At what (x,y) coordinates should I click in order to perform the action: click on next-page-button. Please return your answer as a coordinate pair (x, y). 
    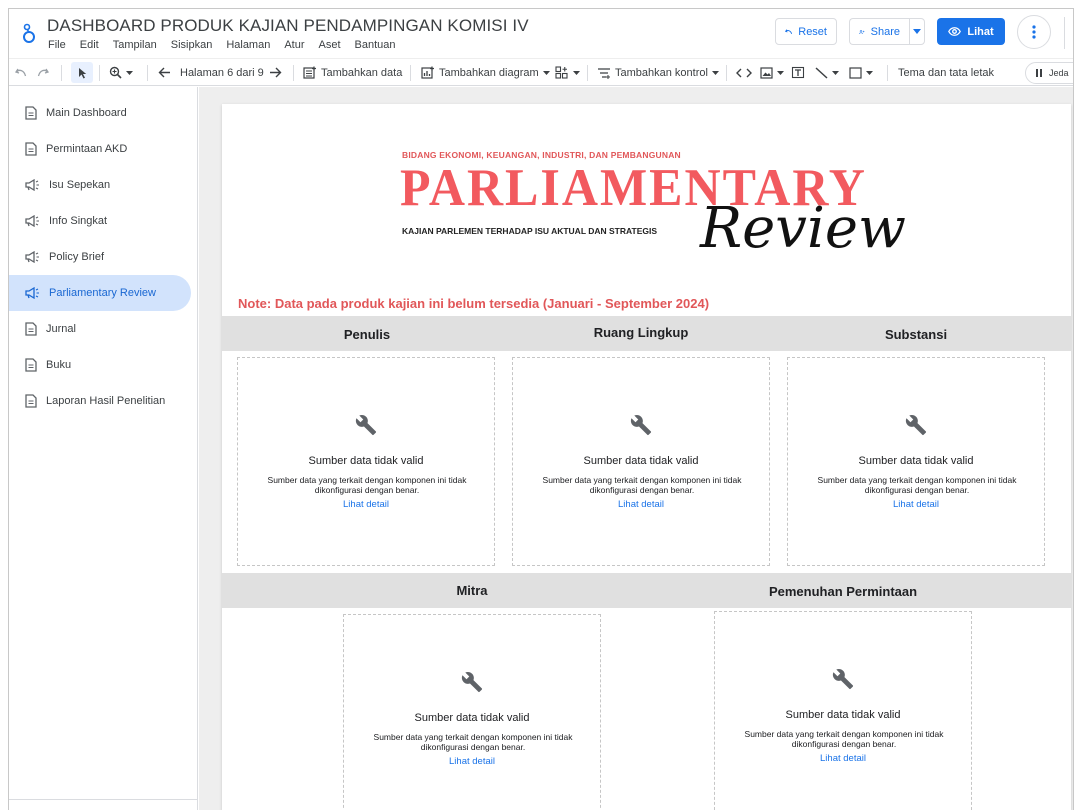
    Looking at the image, I should click on (275, 72).